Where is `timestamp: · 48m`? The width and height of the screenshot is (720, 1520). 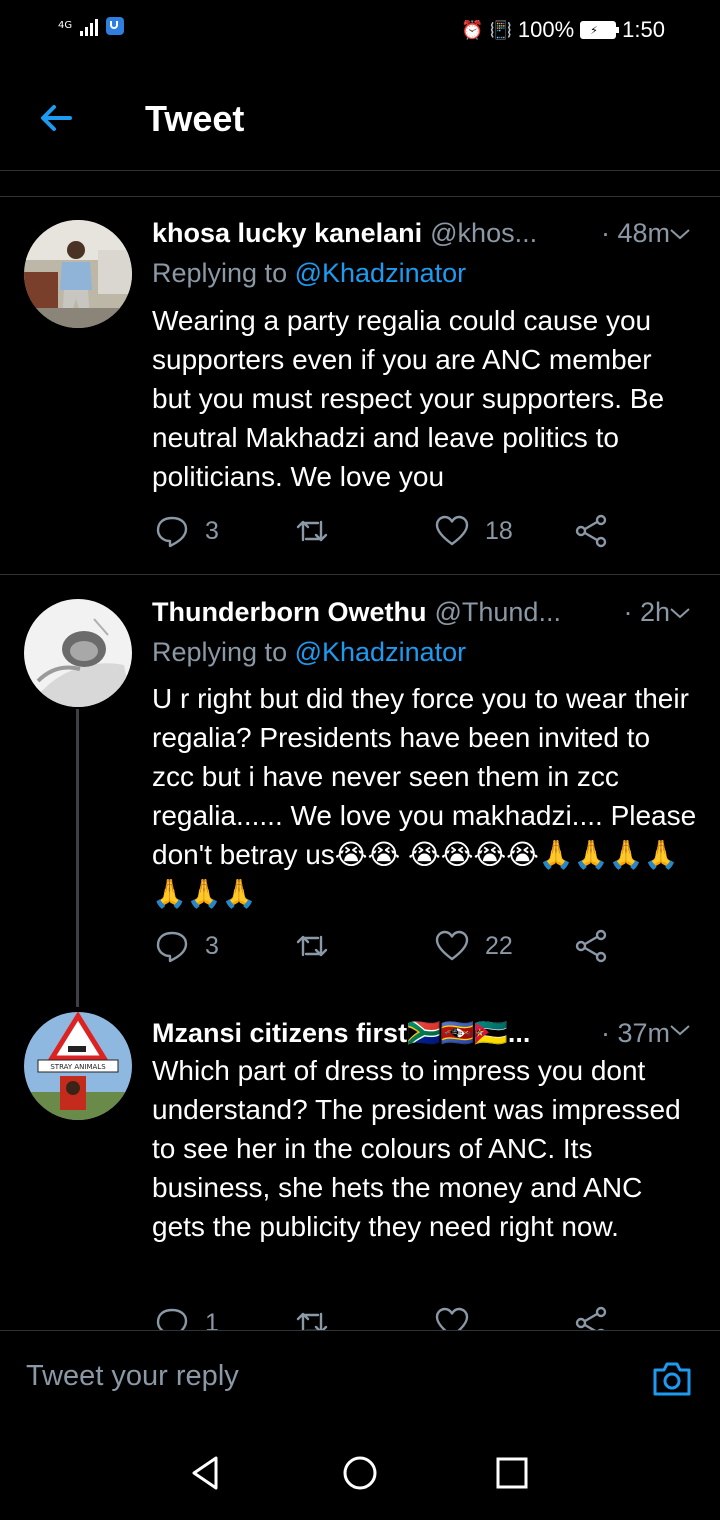
timestamp: · 48m is located at coordinates (635, 233).